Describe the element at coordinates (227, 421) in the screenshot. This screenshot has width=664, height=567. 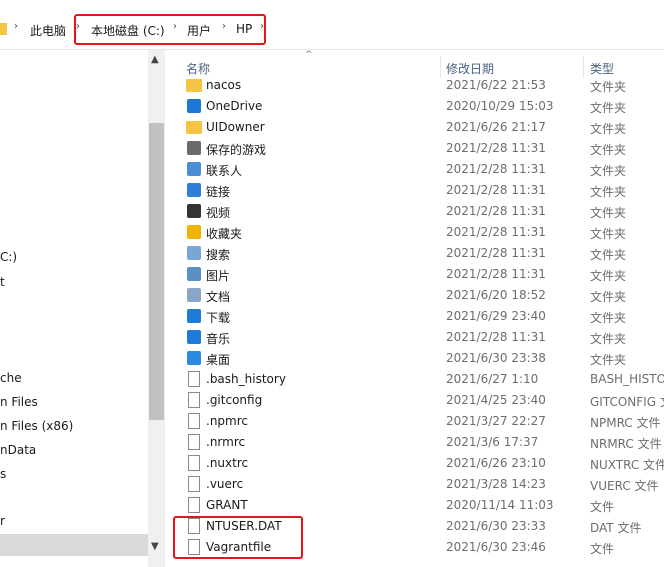
I see `file-name: .npmrc` at that location.